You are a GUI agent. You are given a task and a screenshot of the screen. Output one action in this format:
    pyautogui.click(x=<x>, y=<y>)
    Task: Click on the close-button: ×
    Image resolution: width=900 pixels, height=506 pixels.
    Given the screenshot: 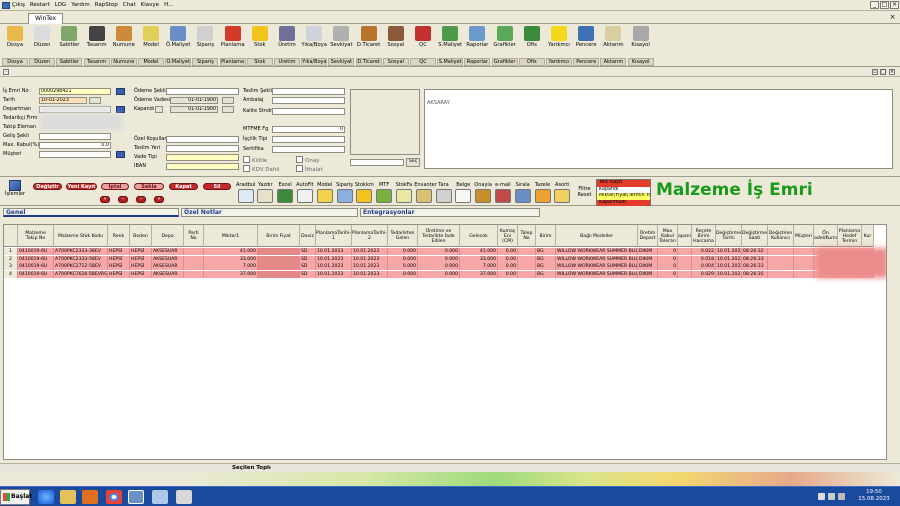 What is the action you would take?
    pyautogui.click(x=894, y=5)
    